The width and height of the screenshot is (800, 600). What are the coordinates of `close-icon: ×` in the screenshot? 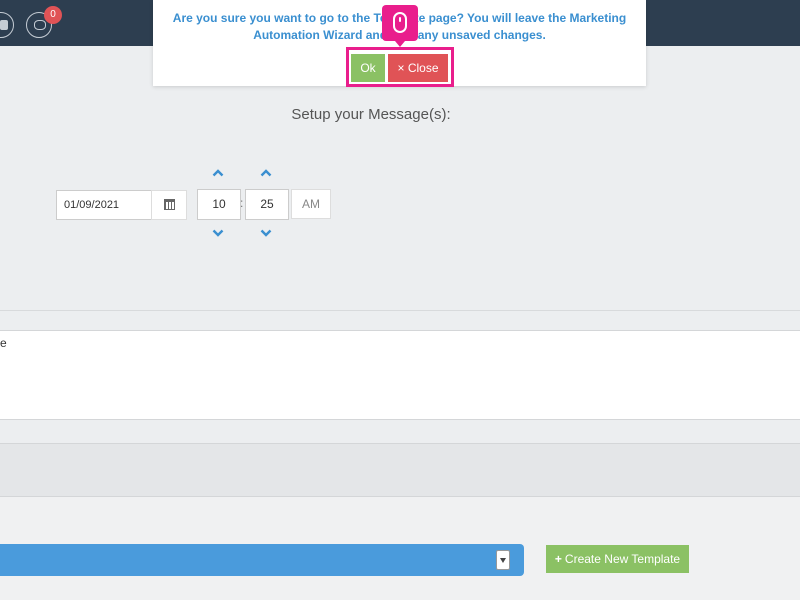 It's located at (401, 68).